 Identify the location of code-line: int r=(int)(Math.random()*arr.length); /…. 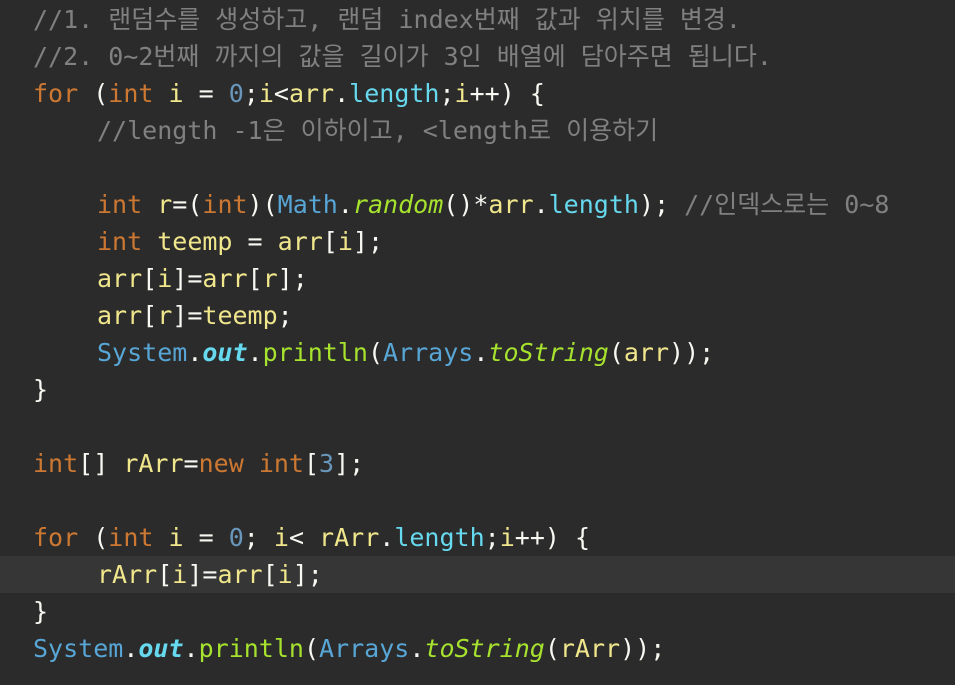
(477, 204).